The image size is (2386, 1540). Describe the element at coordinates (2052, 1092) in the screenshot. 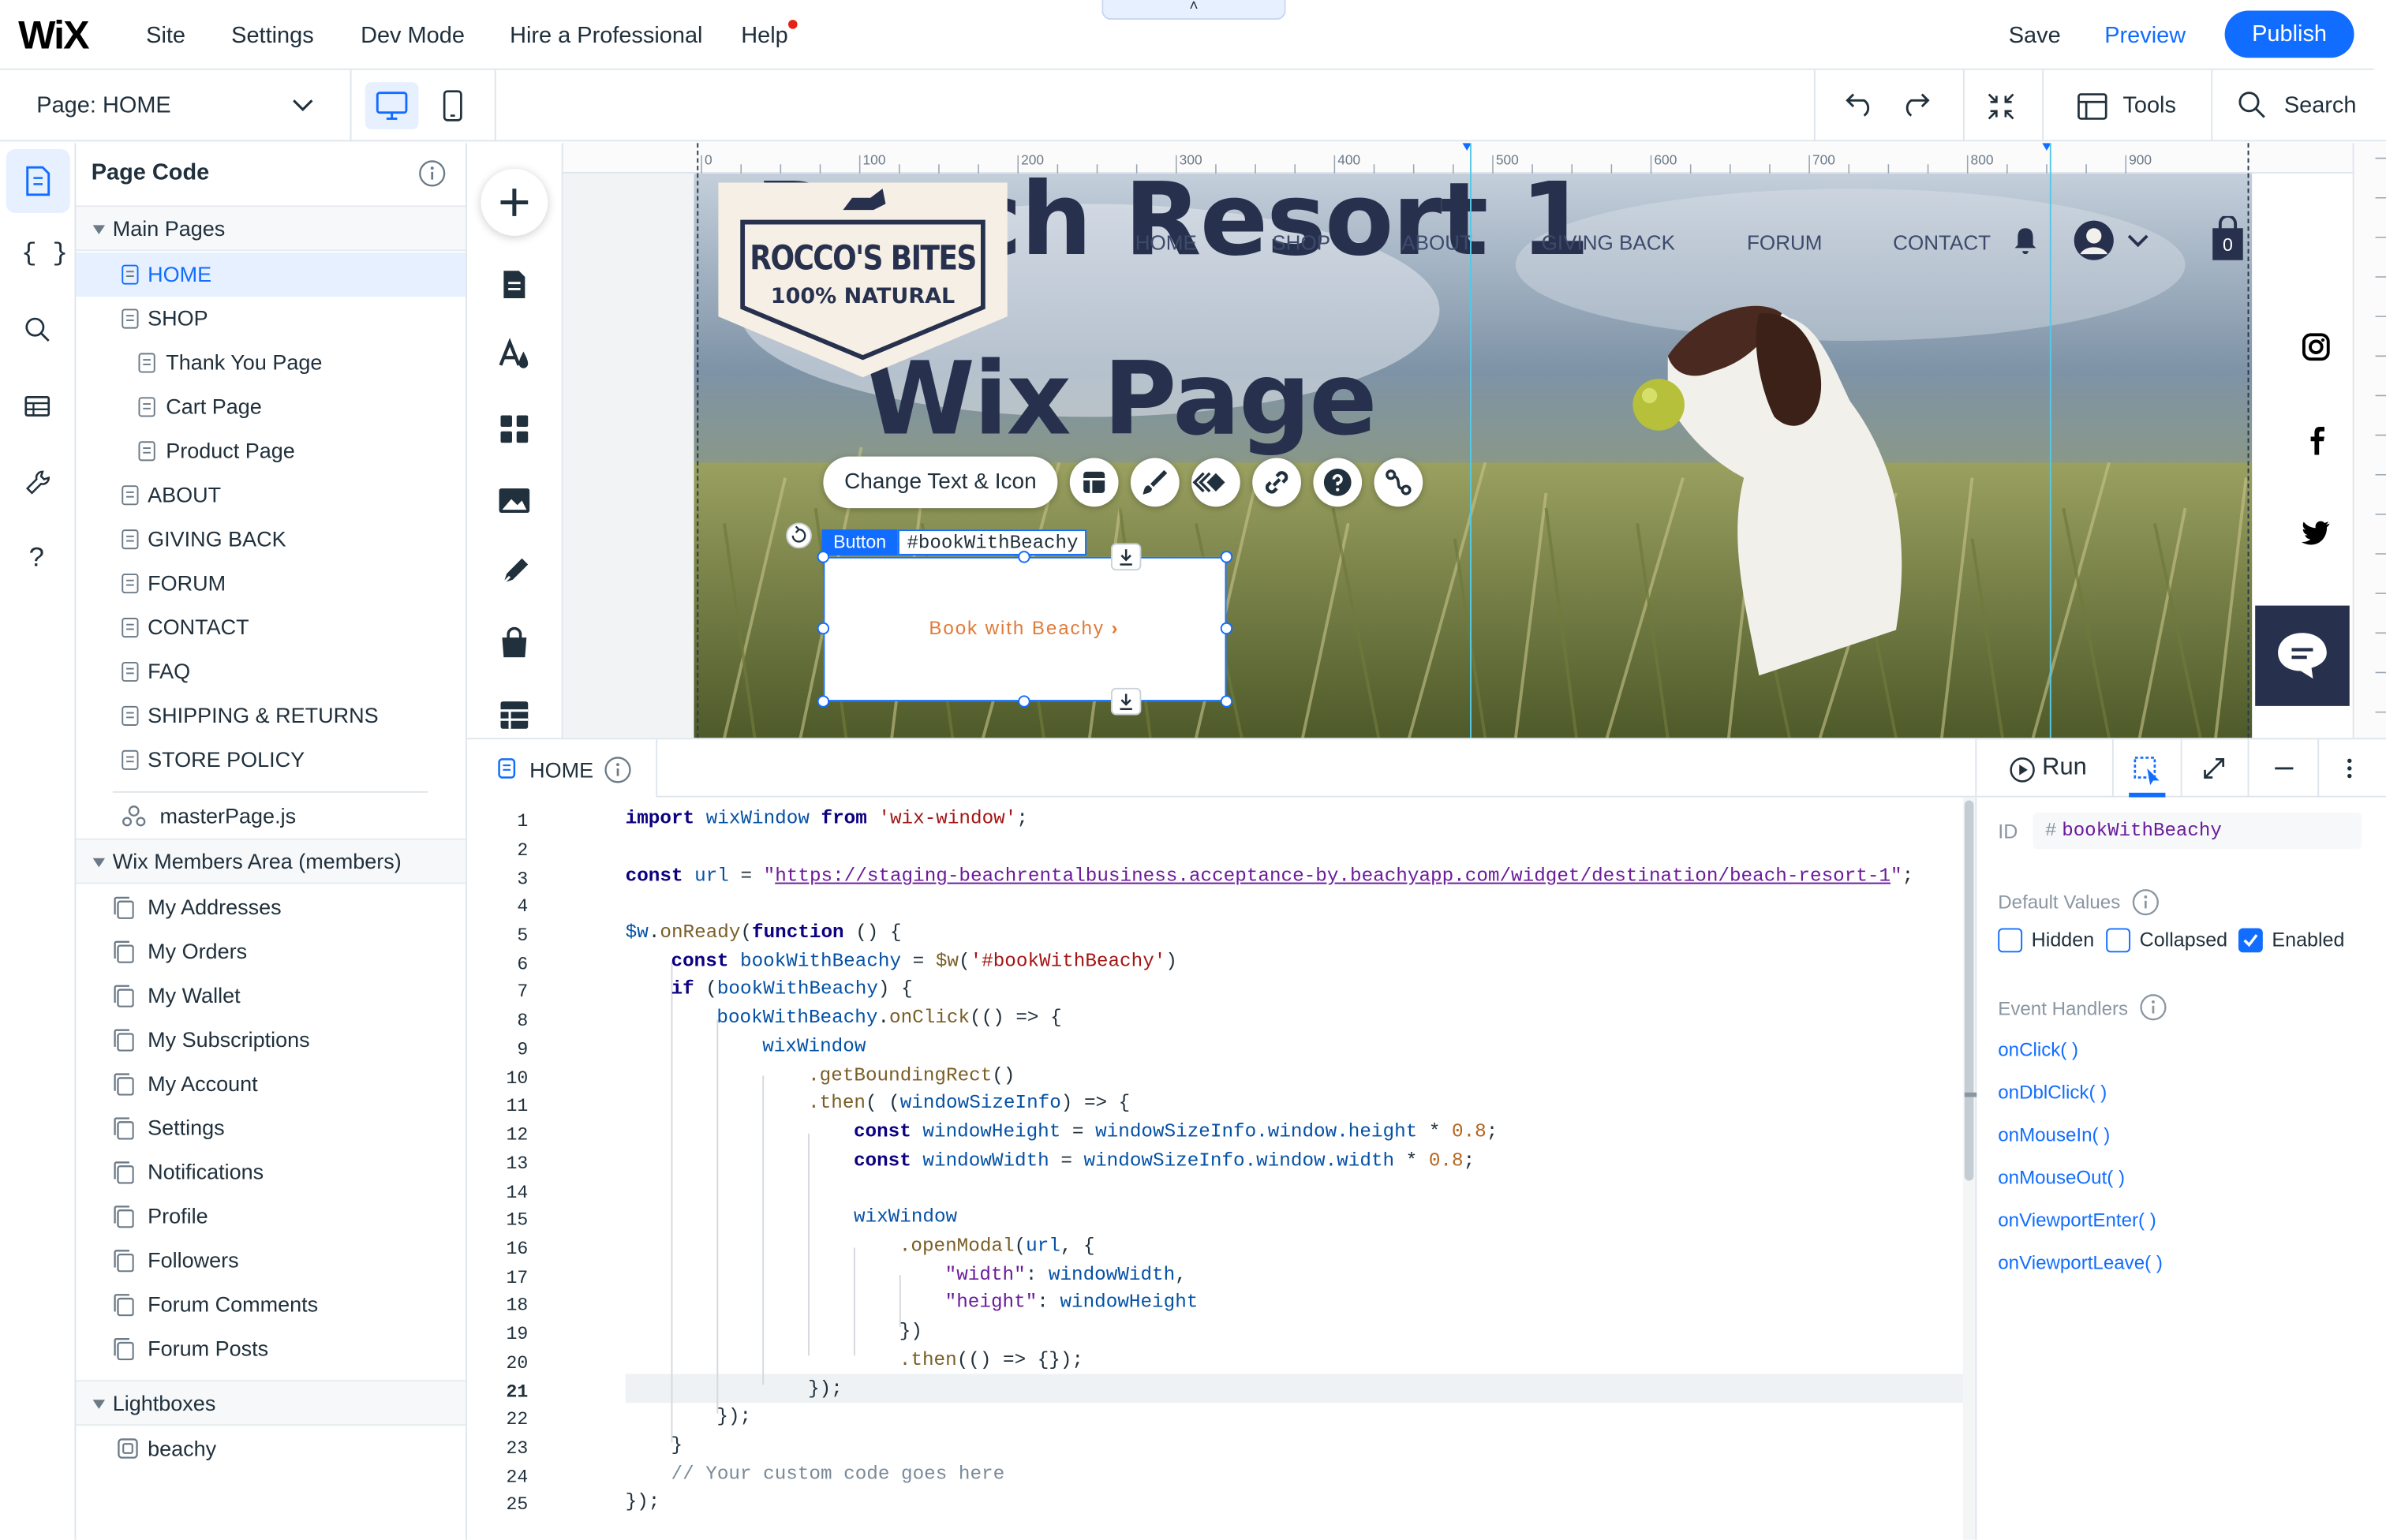

I see `event-ondblclick: onDblClick( )` at that location.